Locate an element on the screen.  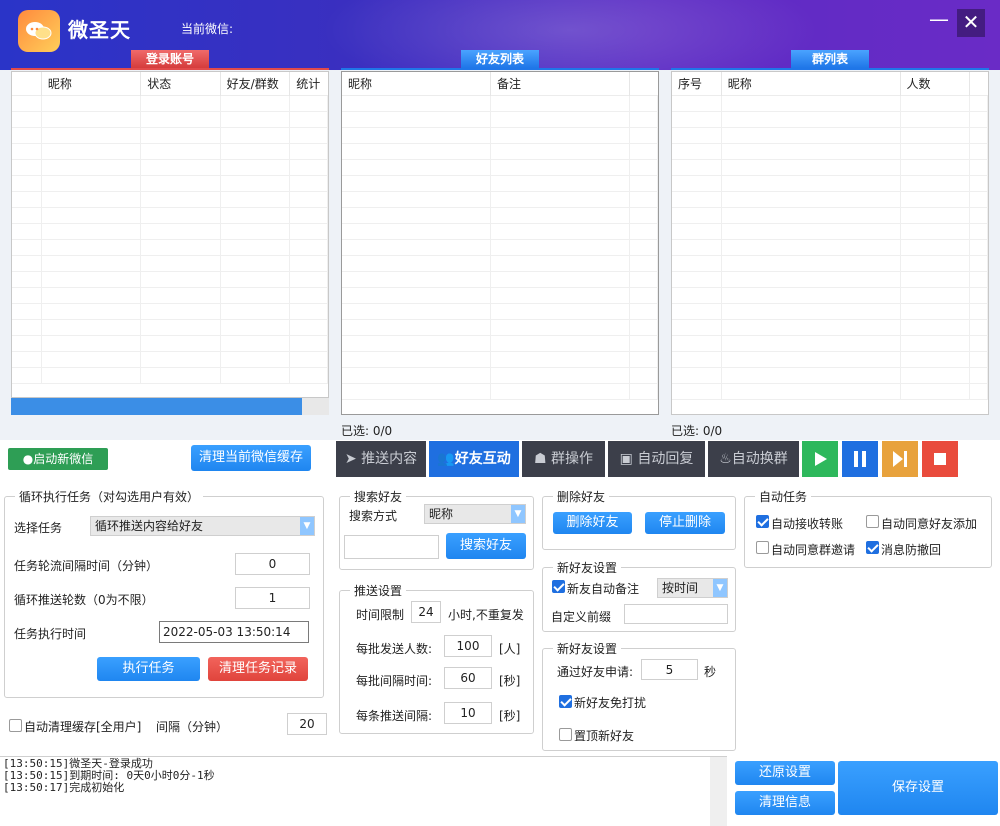
no-disturb-checkbox is located at coordinates (565, 701).